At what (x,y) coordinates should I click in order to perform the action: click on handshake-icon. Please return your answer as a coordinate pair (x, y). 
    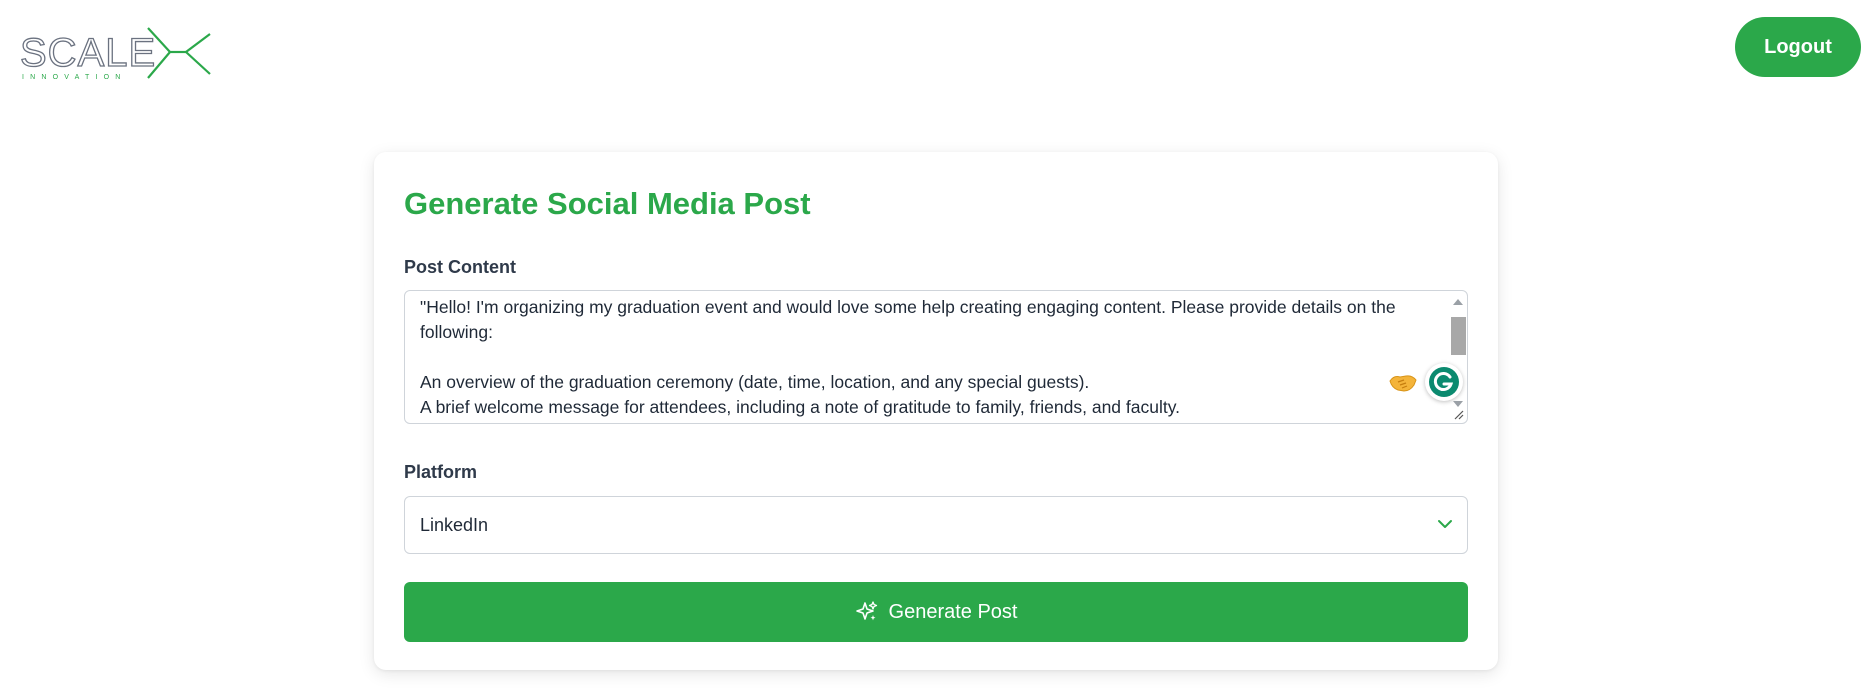
    Looking at the image, I should click on (1403, 383).